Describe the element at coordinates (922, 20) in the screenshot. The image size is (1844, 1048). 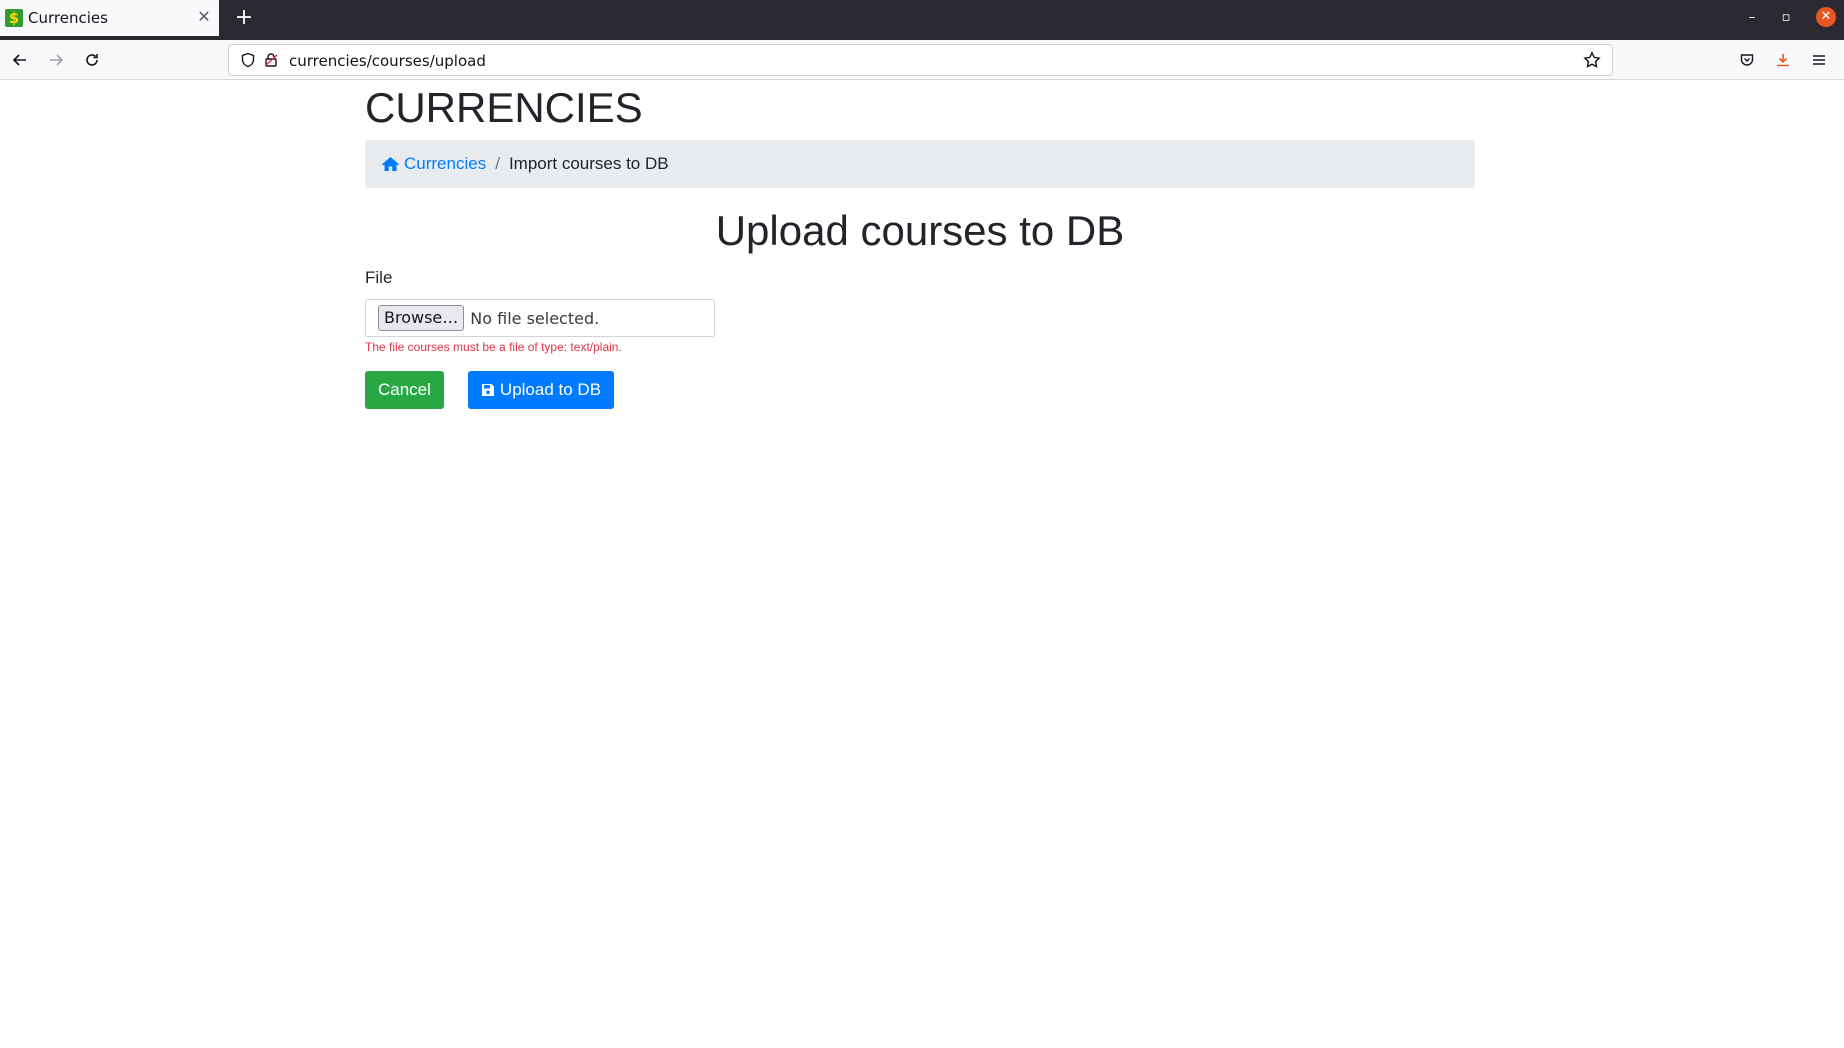
I see `browser-tab-strip: $ Currencies ✕ + – ▫ ✕` at that location.